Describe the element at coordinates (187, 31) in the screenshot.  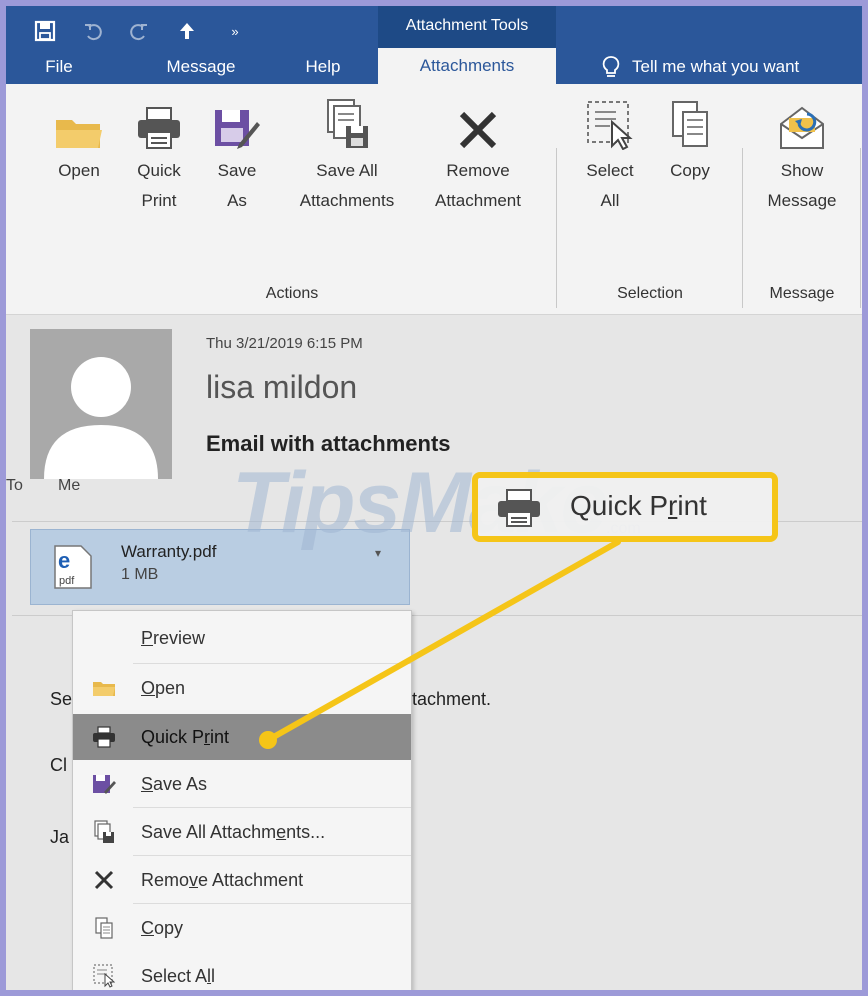
I see `up-arrow-icon` at that location.